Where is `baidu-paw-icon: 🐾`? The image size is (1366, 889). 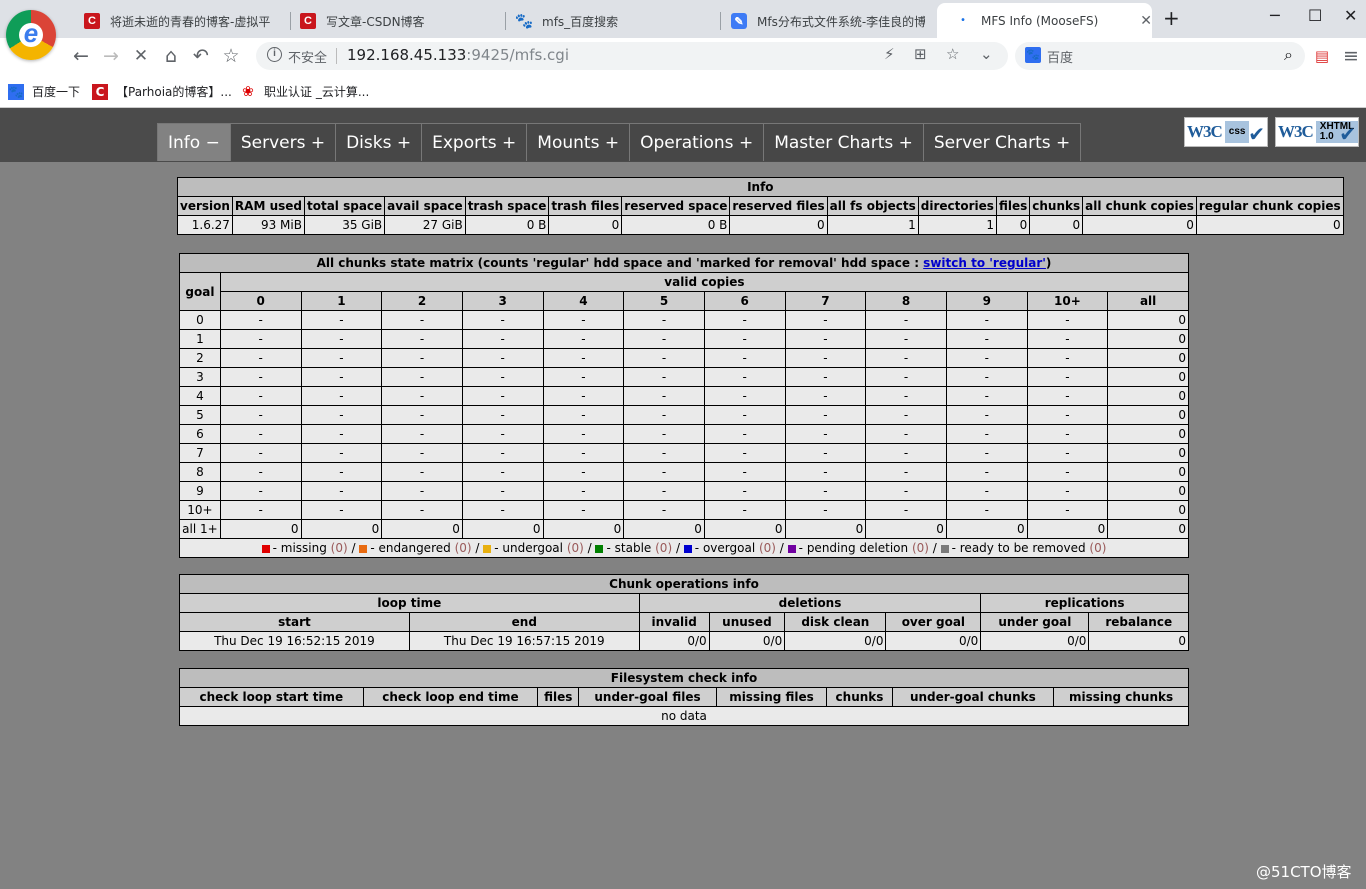
baidu-paw-icon: 🐾 is located at coordinates (1033, 55).